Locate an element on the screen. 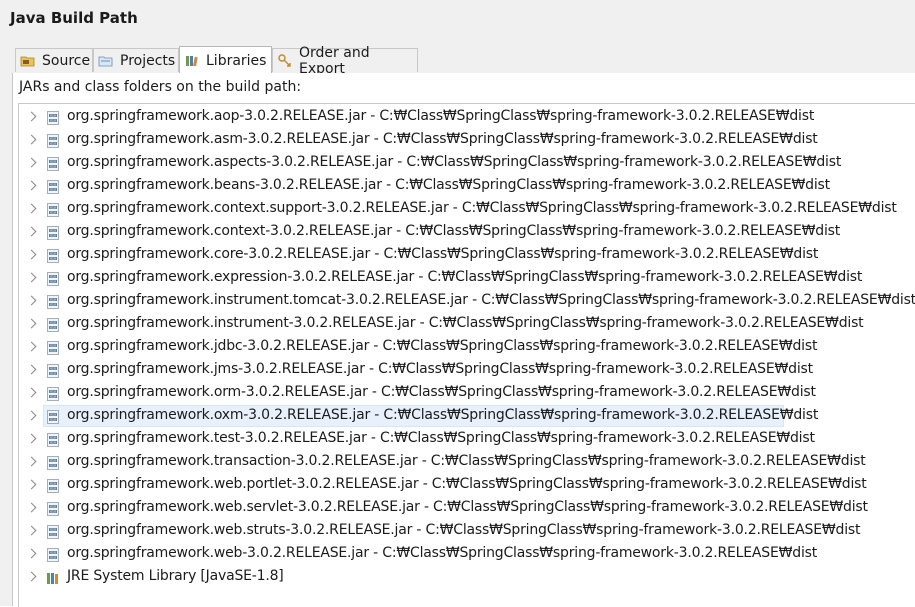  order-export-icon is located at coordinates (285, 61).